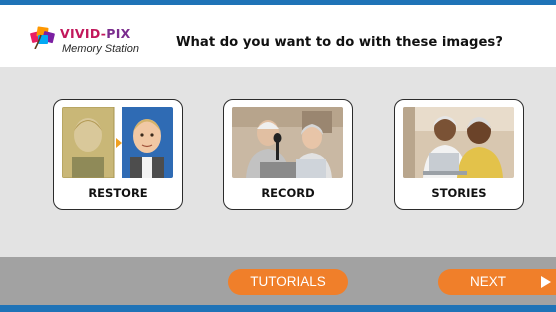 The image size is (556, 312). Describe the element at coordinates (487, 281) in the screenshot. I see `next-button-label: NEXT` at that location.